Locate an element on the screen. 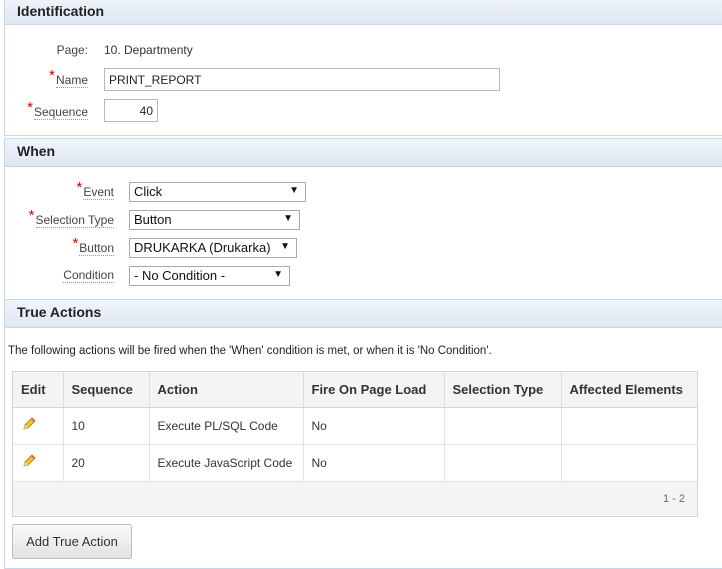 This screenshot has width=722, height=569. condition-label: Condition is located at coordinates (88, 275).